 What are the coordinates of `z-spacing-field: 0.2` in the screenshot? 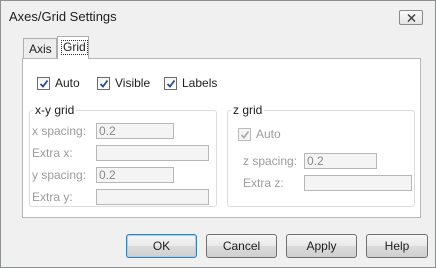 It's located at (340, 161).